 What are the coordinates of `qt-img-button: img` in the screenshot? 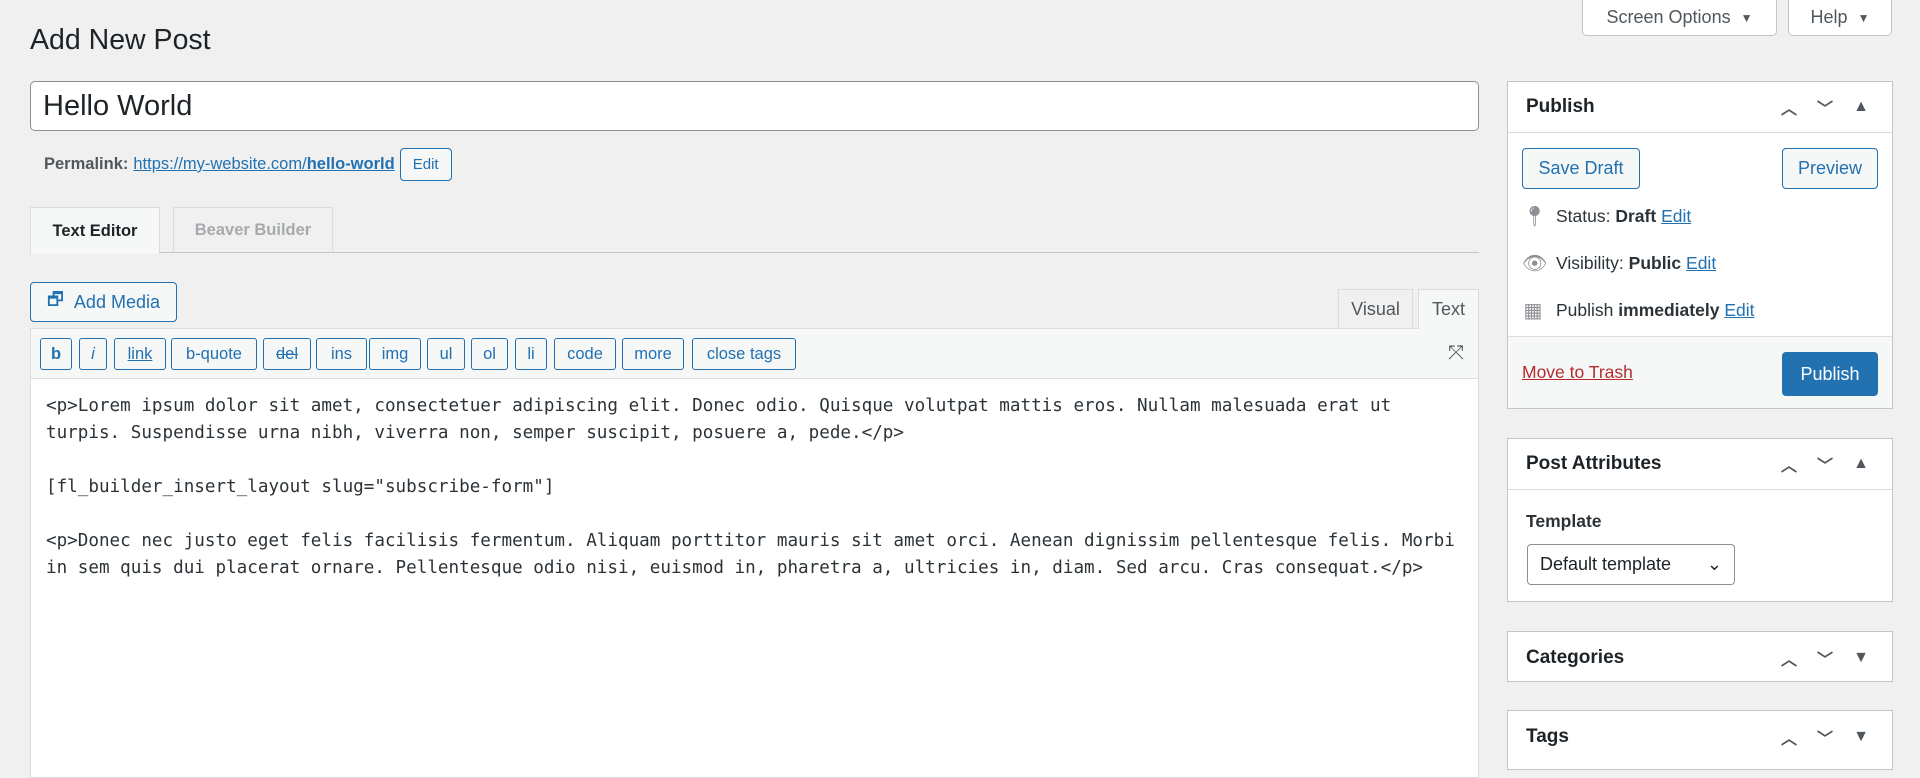 It's located at (395, 354).